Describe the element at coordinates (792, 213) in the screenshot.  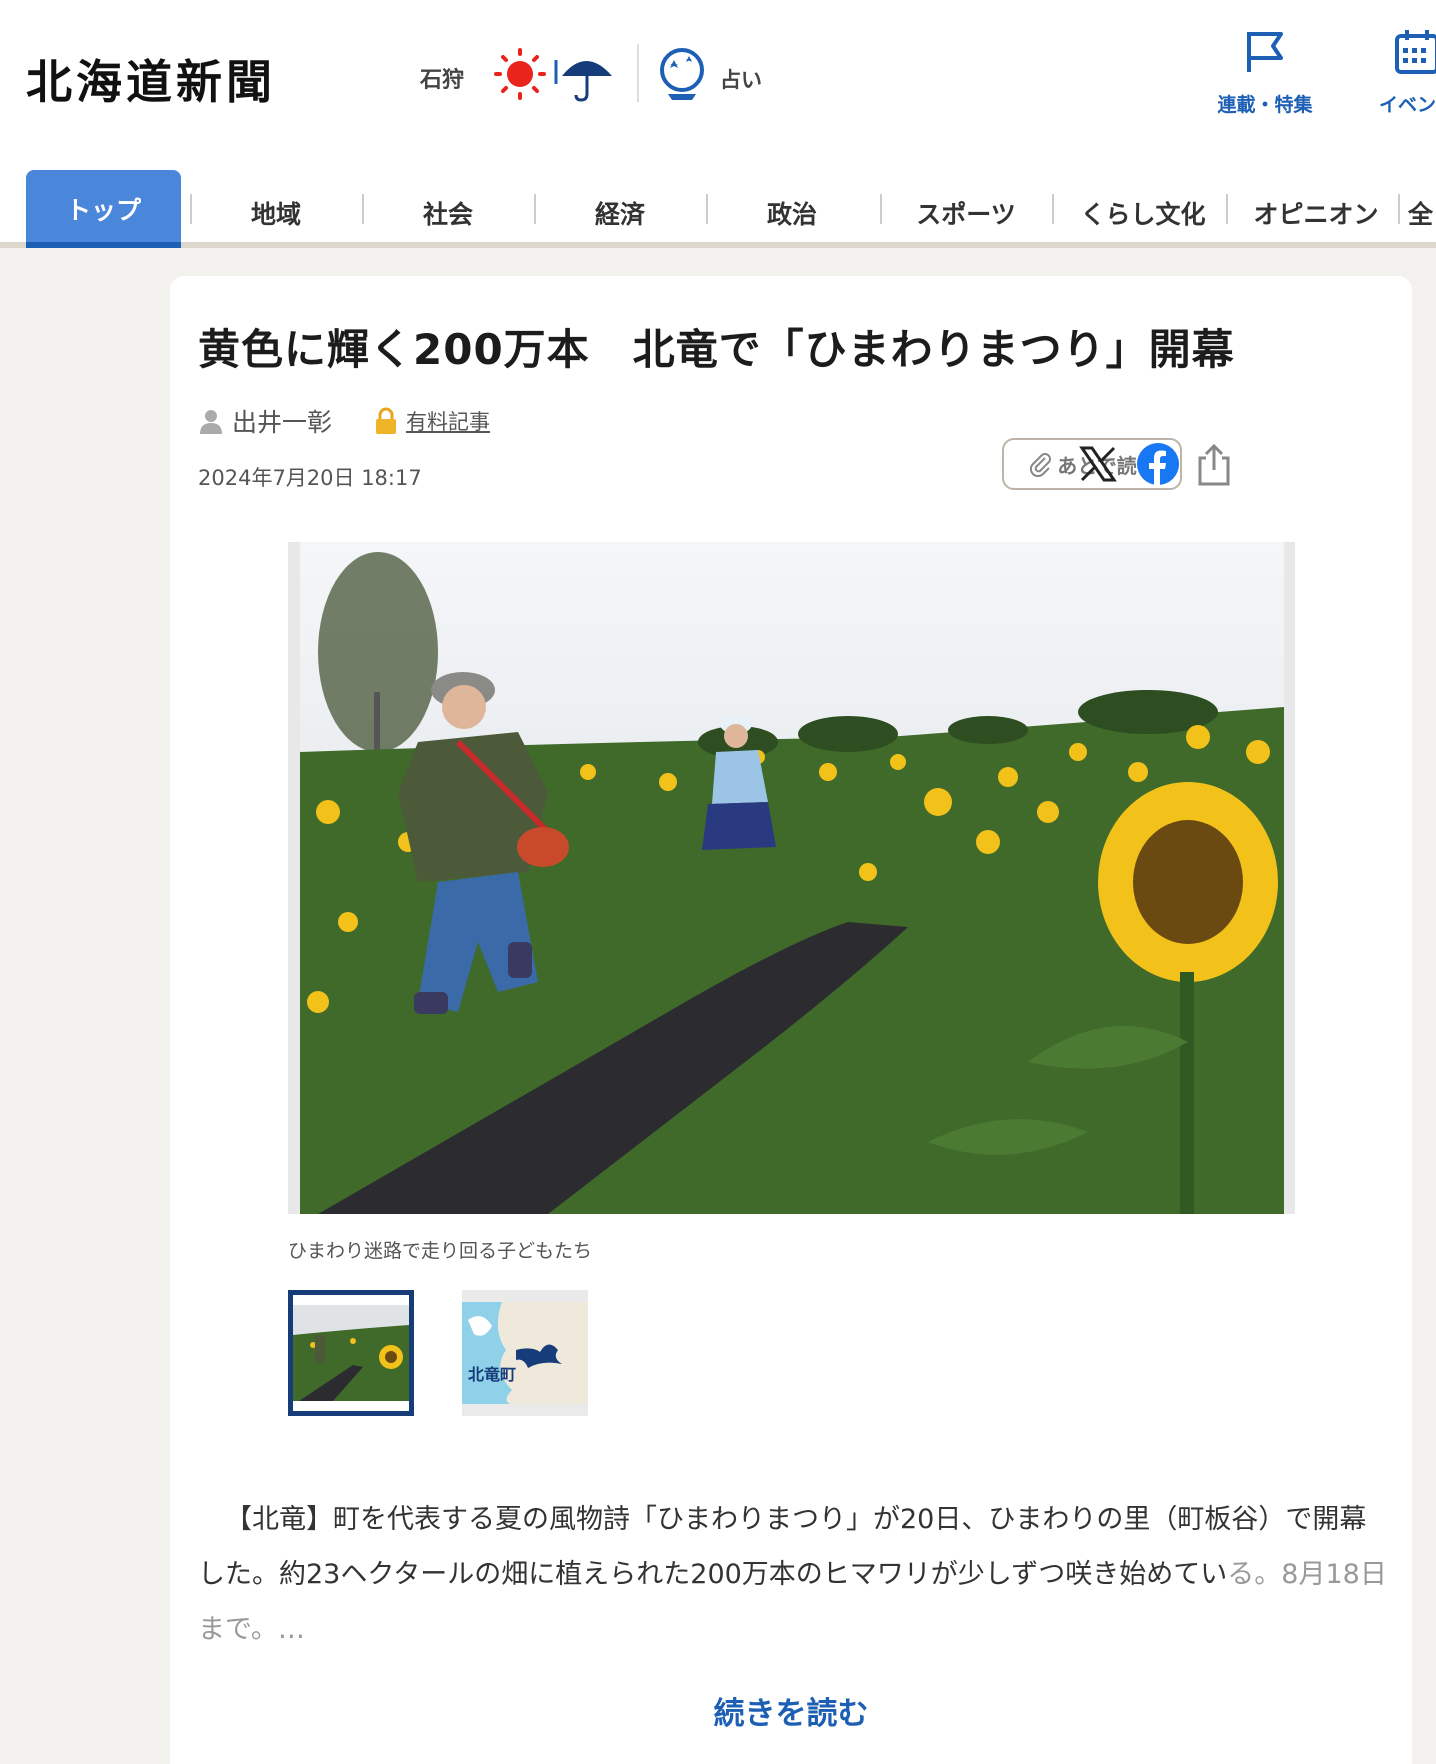
I see `nav-tab-politics: 政治` at that location.